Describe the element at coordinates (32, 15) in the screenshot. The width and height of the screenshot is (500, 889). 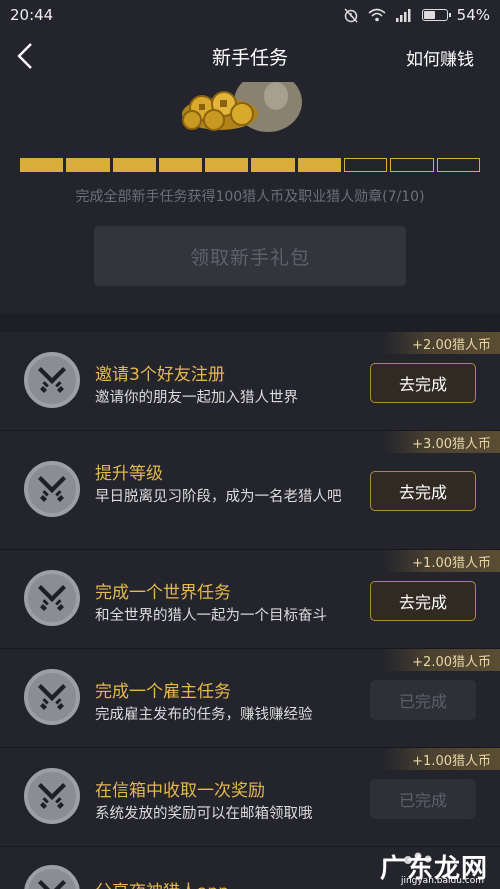
I see `status-time: 20:44` at that location.